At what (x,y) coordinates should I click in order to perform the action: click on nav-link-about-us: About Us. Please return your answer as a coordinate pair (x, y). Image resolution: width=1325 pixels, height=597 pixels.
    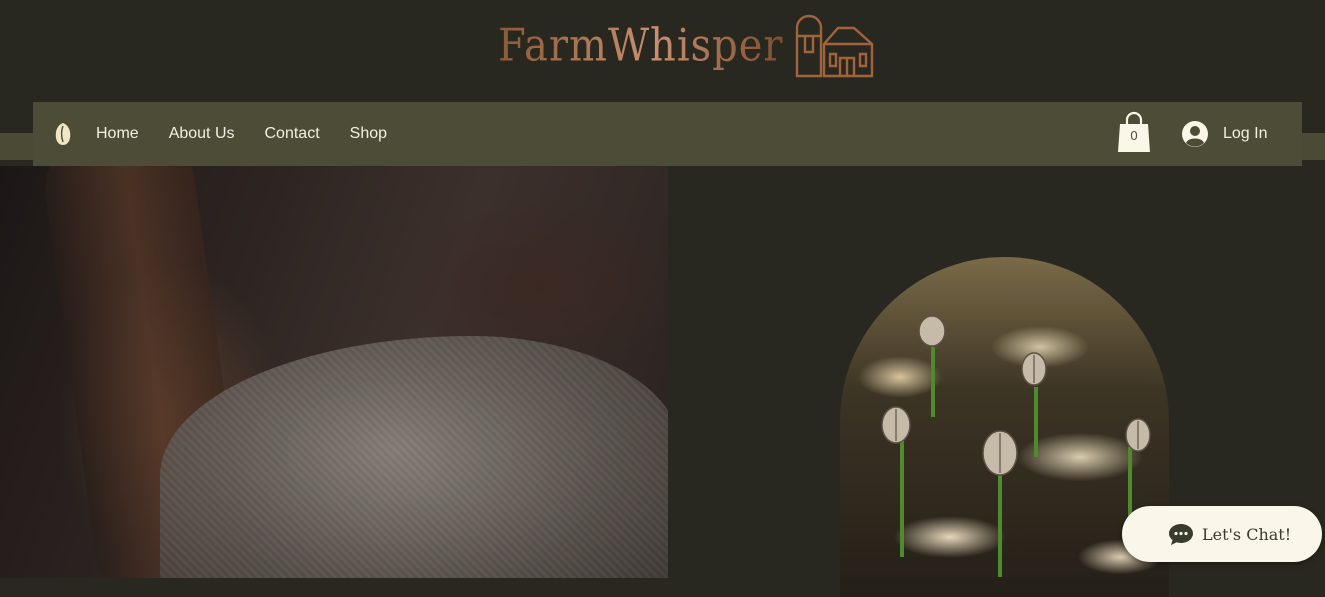
    Looking at the image, I should click on (202, 134).